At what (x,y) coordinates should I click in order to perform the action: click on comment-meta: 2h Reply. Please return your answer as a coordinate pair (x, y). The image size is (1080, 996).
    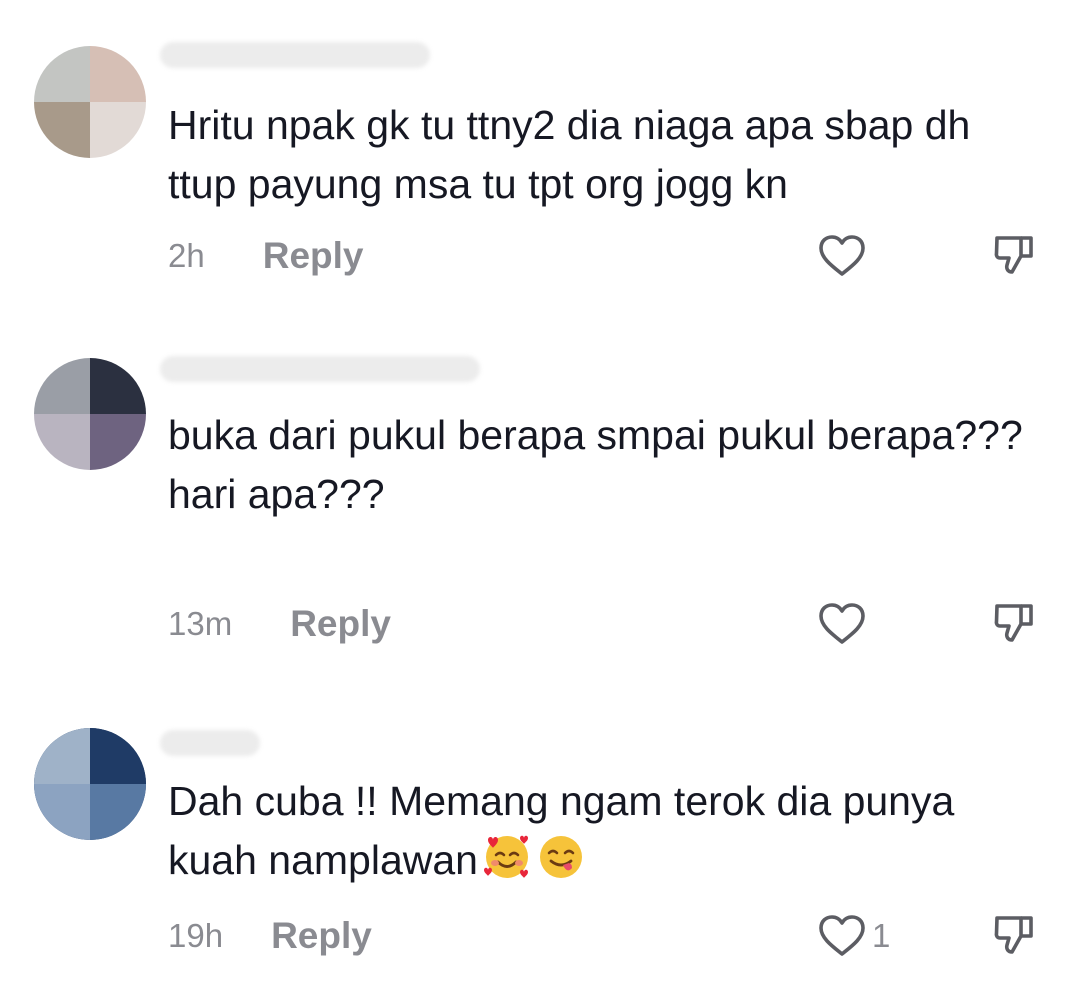
    Looking at the image, I should click on (265, 256).